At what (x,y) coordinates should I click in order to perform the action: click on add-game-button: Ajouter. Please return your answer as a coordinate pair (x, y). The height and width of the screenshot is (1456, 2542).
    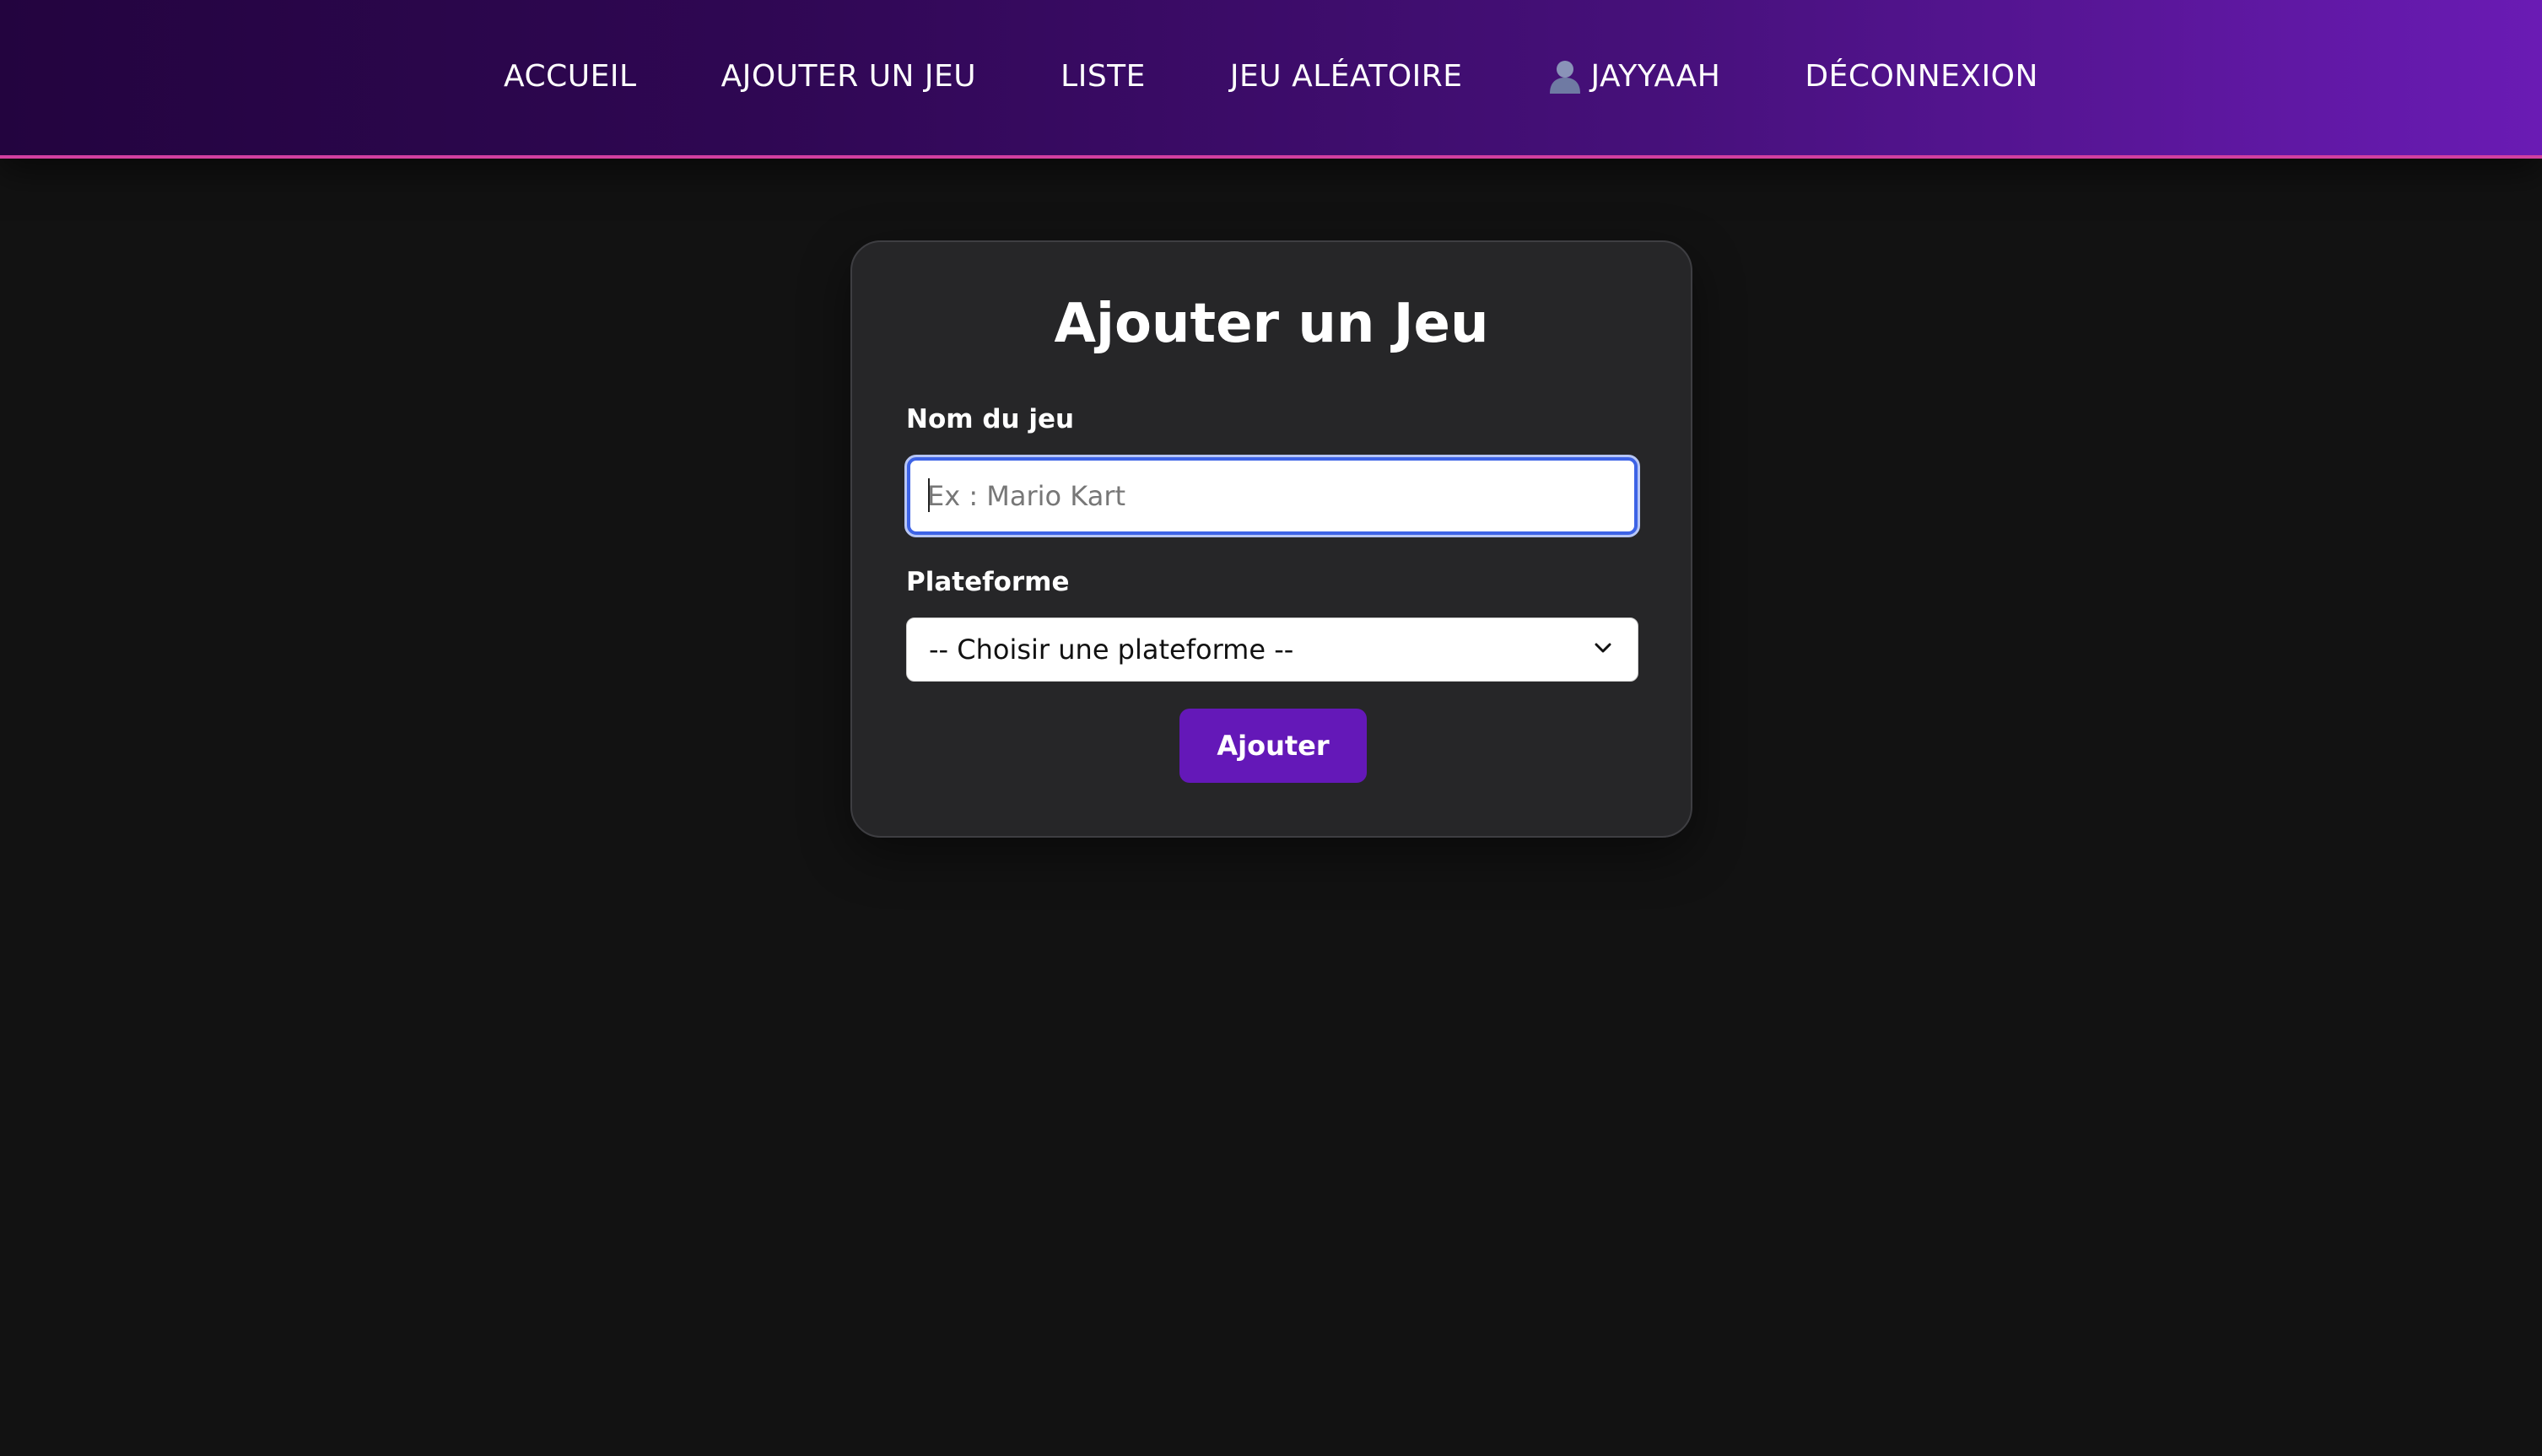
    Looking at the image, I should click on (1273, 746).